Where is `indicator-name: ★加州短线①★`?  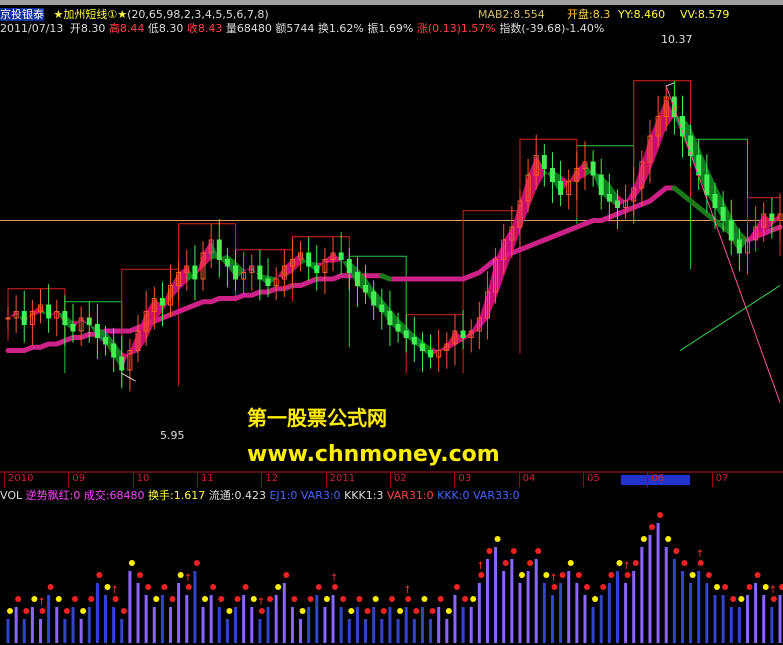 indicator-name: ★加州短线①★ is located at coordinates (91, 14).